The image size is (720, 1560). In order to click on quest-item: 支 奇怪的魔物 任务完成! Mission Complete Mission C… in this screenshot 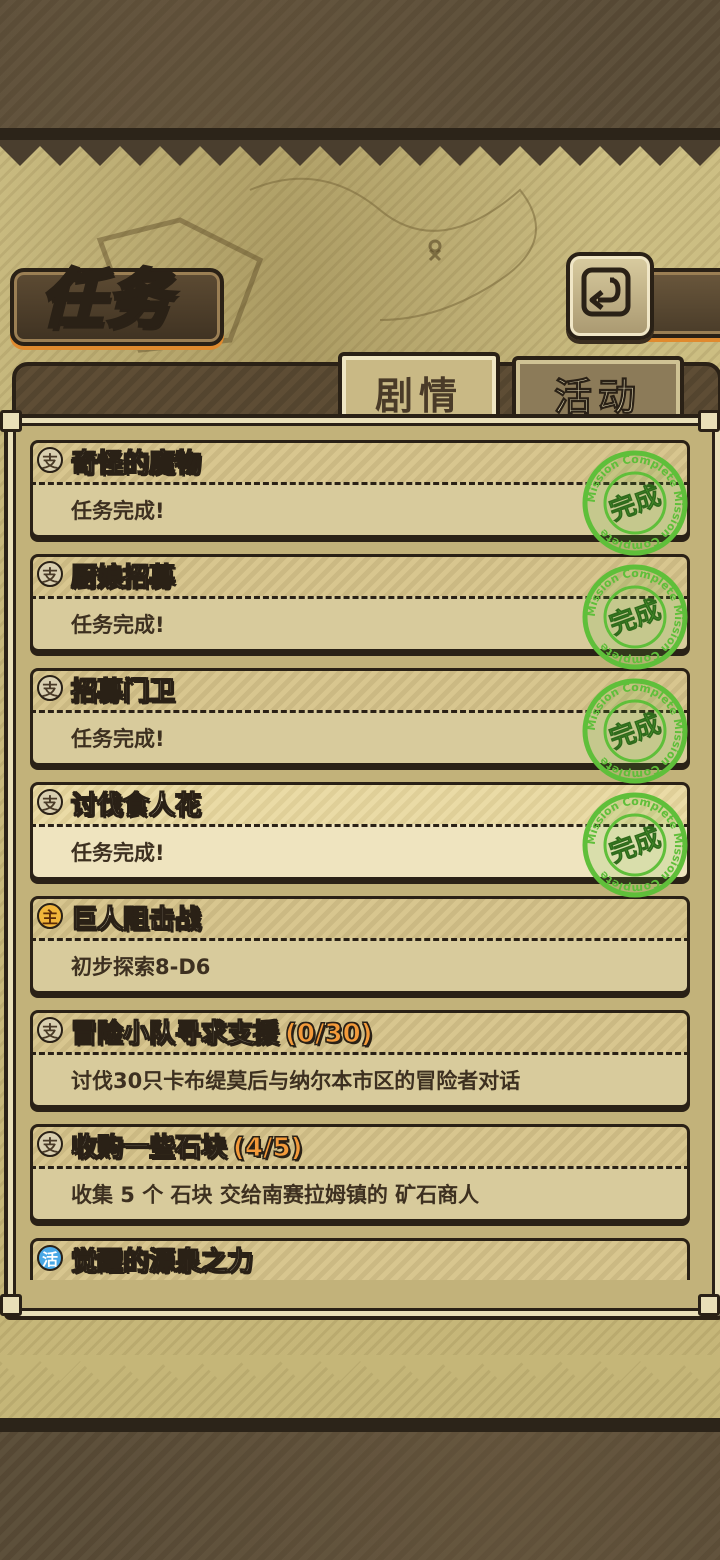, I will do `click(360, 498)`.